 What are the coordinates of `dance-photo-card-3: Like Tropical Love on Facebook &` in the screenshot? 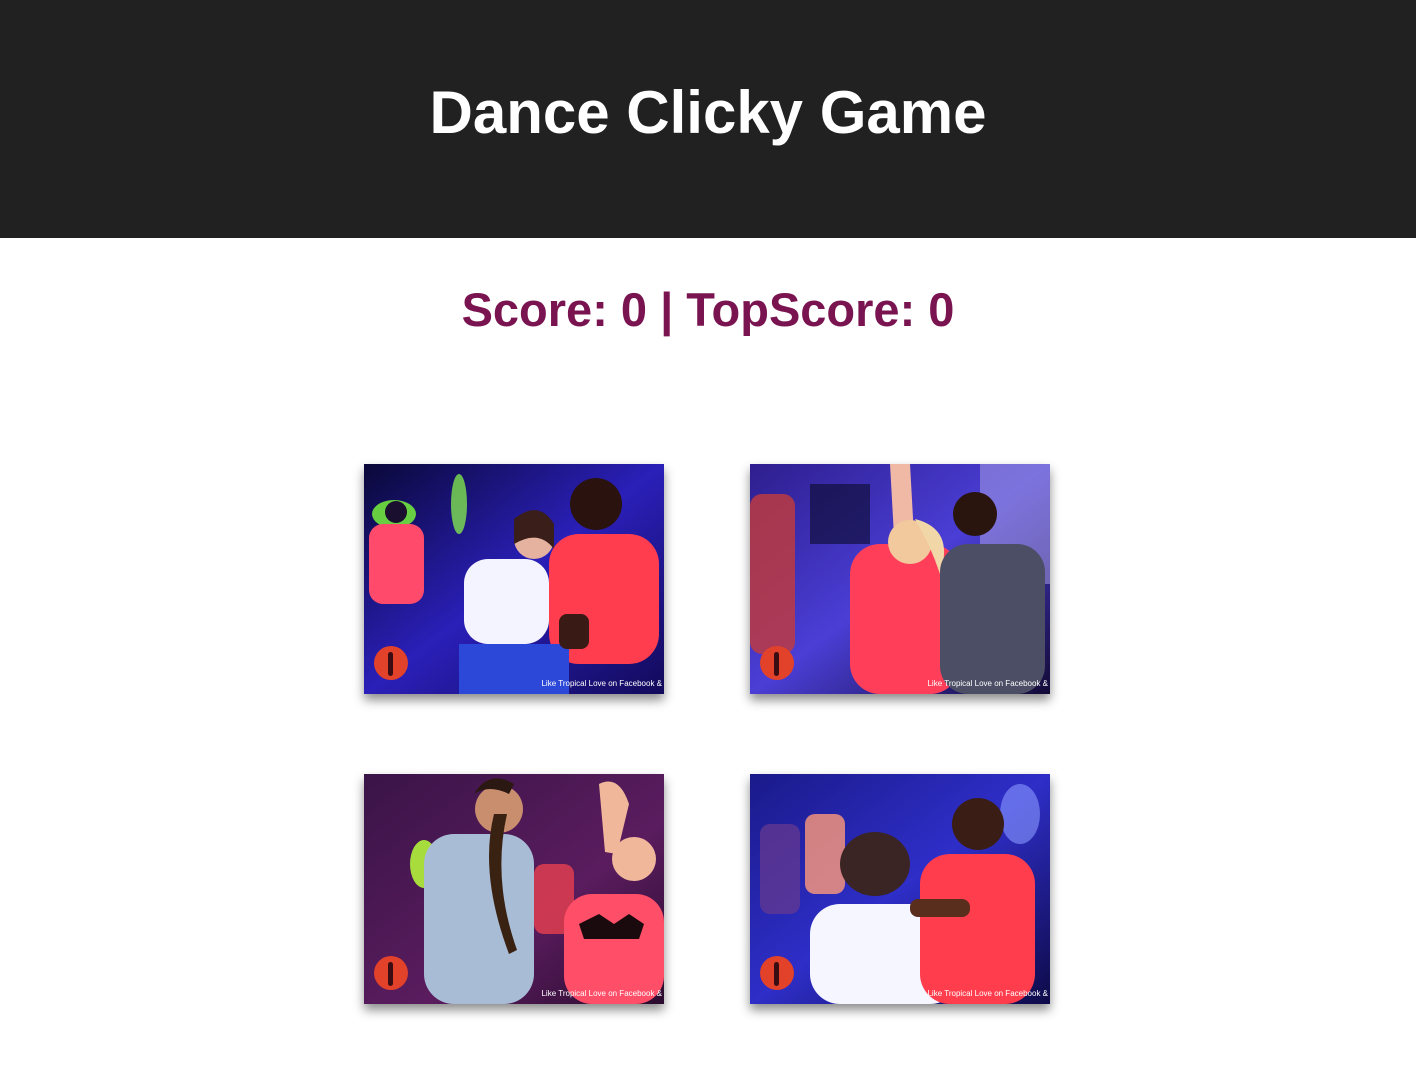 It's located at (514, 889).